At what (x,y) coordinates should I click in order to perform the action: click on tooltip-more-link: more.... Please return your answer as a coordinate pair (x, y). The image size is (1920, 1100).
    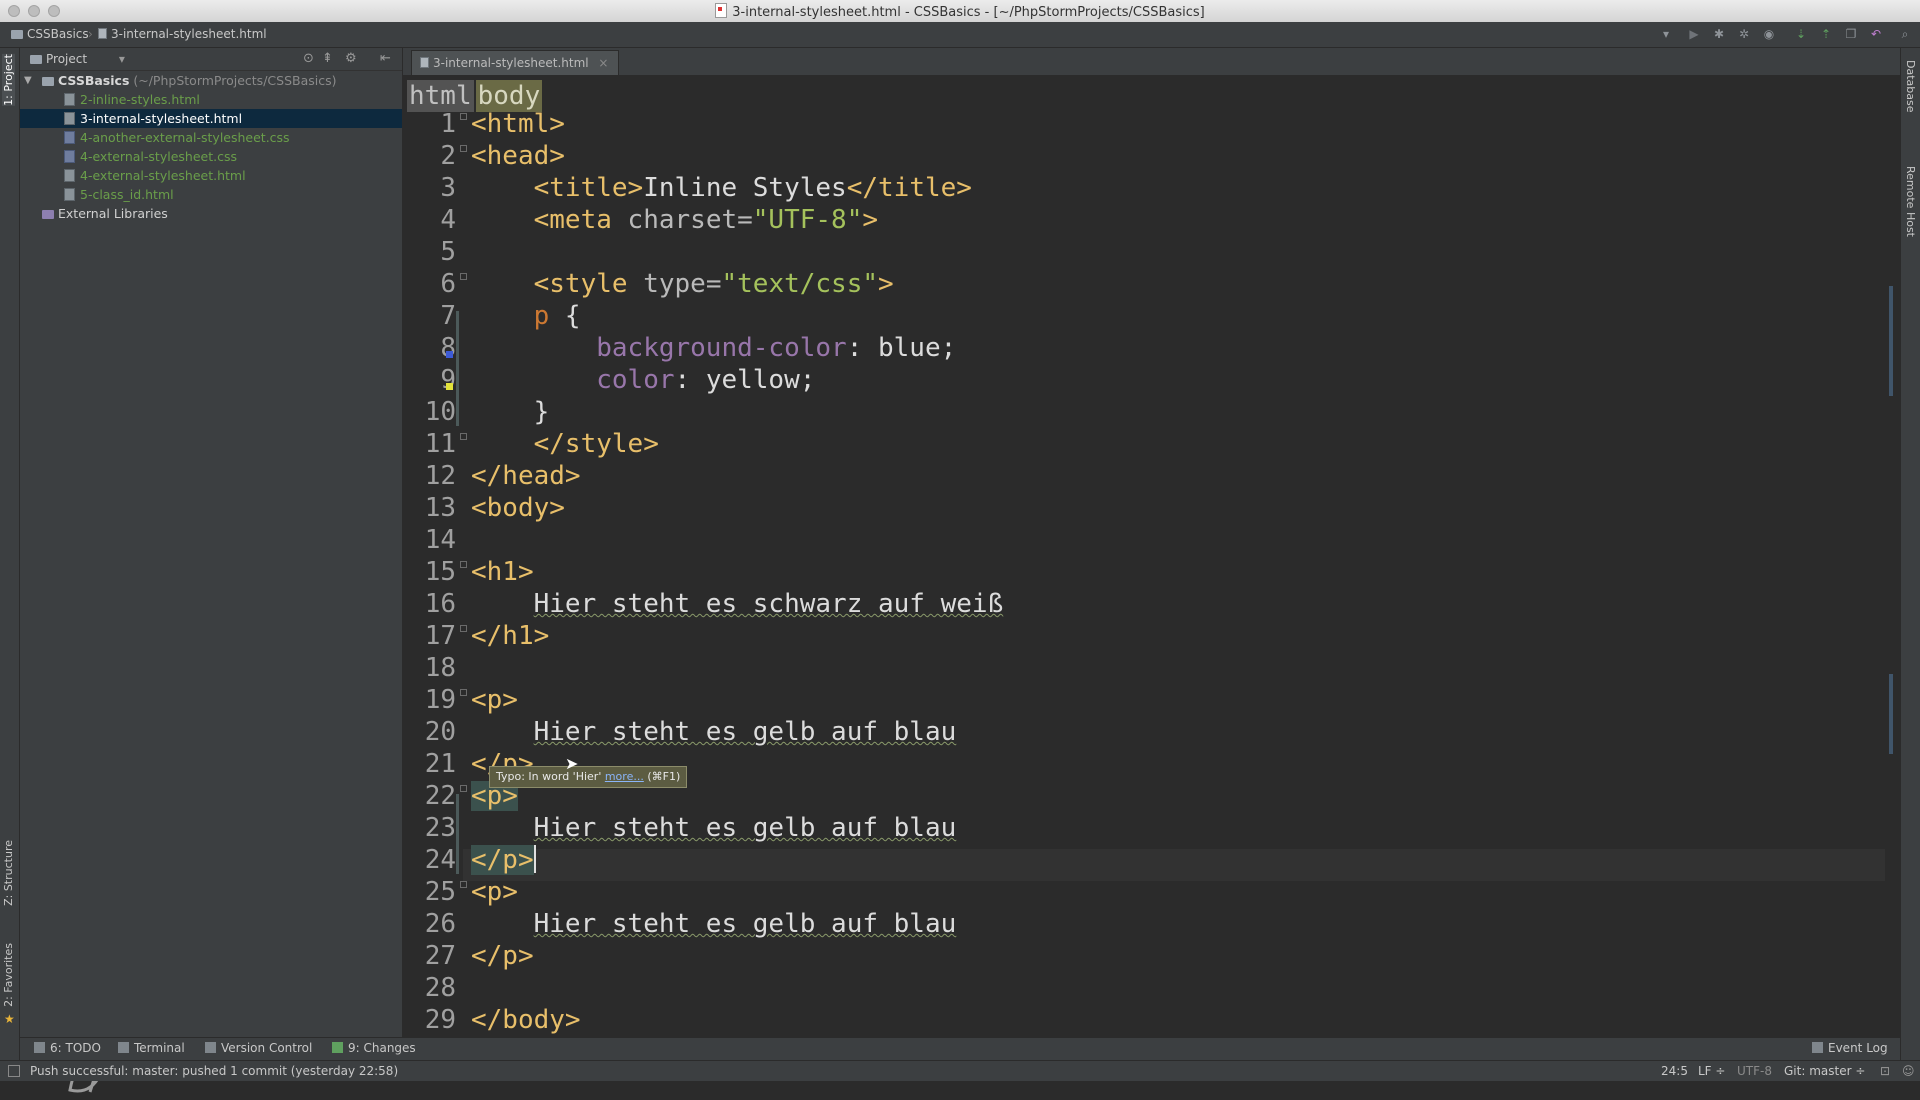
    Looking at the image, I should click on (624, 776).